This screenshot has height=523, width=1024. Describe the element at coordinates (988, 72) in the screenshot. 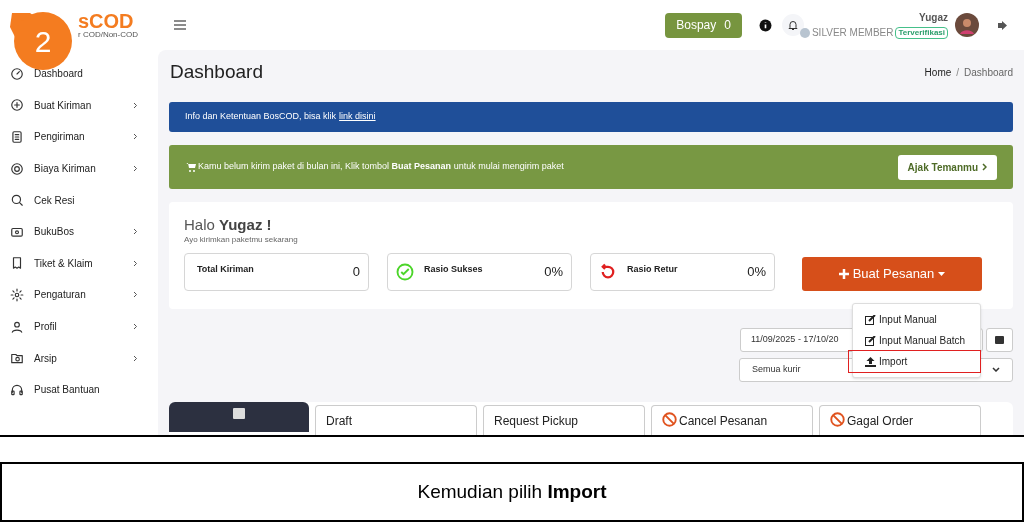

I see `breadcrumb-item: Dashboard` at that location.